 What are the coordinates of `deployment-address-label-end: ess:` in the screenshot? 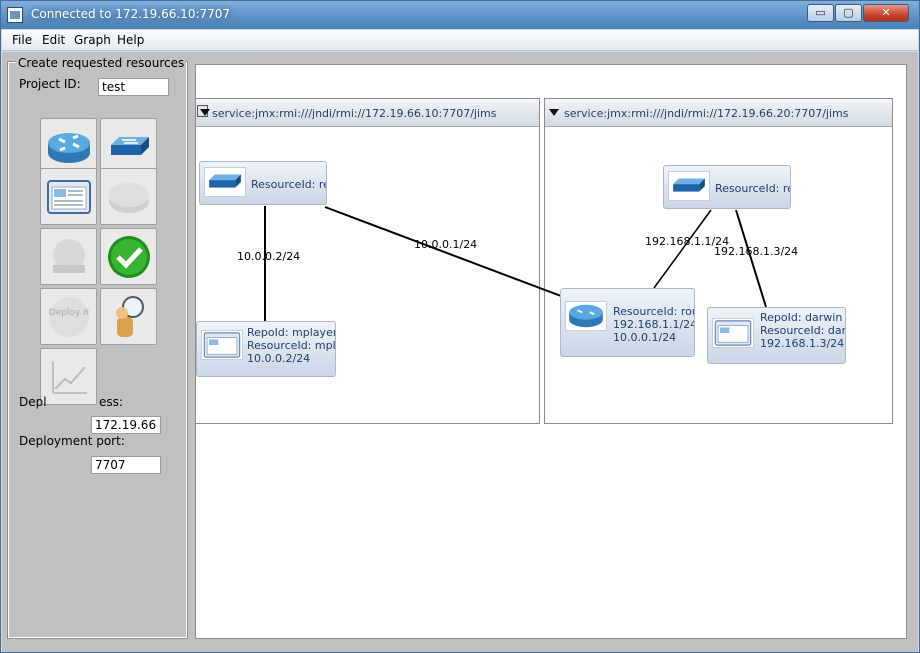 It's located at (111, 402).